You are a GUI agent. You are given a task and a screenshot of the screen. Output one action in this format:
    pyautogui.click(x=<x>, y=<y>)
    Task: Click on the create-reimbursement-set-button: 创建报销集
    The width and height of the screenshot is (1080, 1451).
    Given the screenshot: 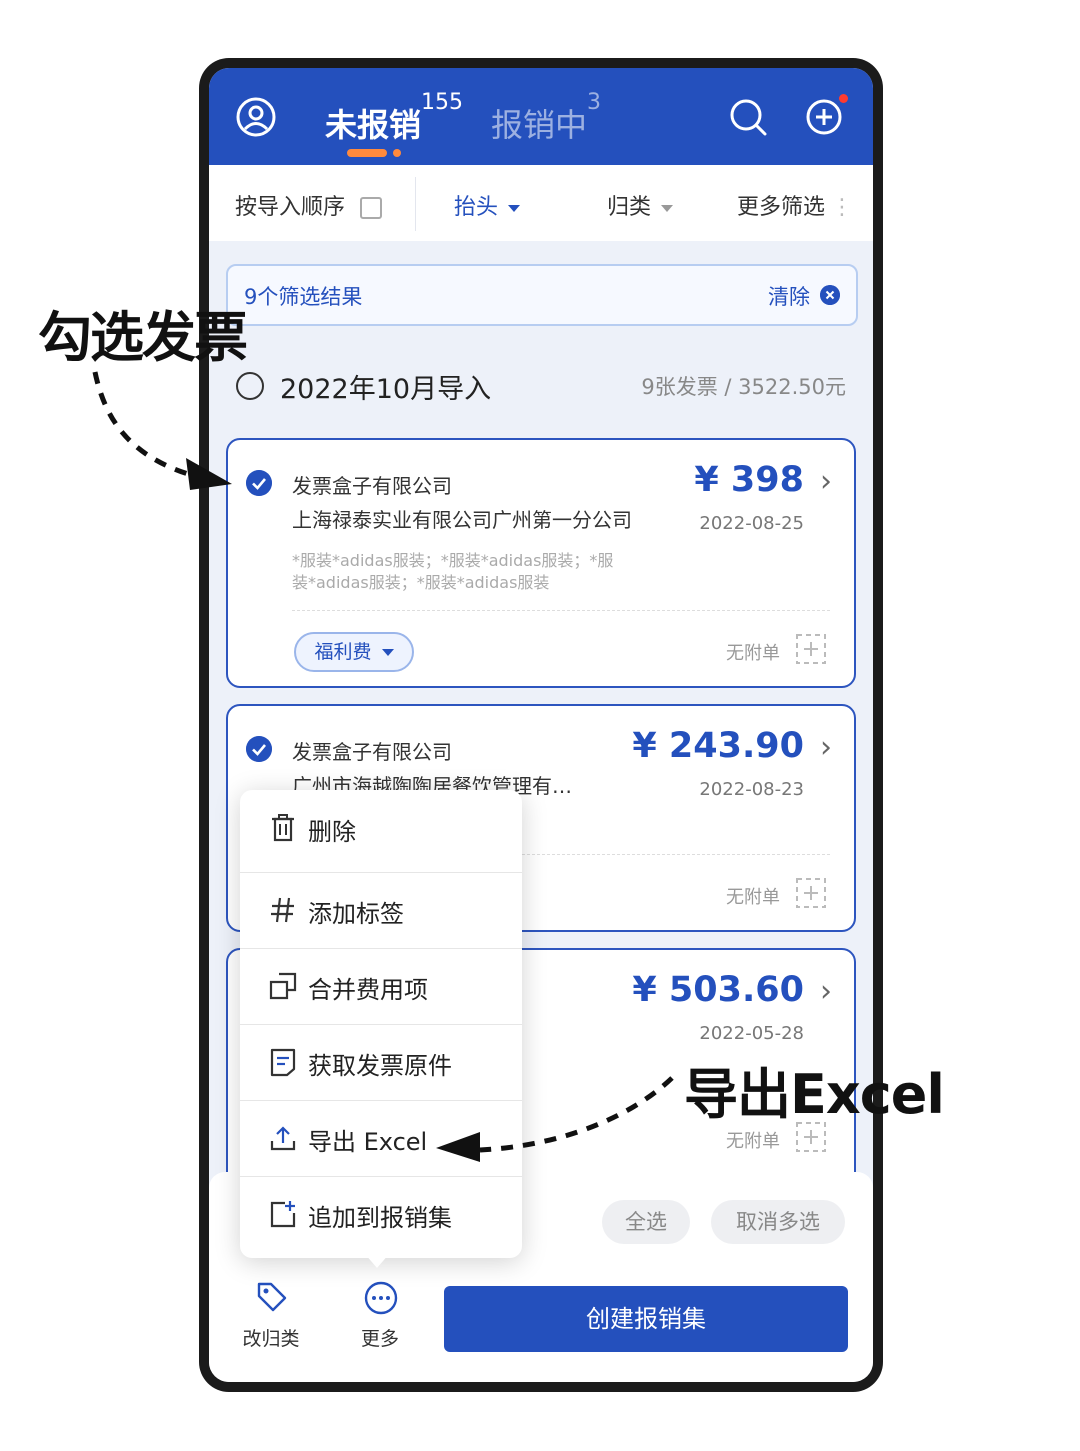 What is the action you would take?
    pyautogui.click(x=646, y=1319)
    